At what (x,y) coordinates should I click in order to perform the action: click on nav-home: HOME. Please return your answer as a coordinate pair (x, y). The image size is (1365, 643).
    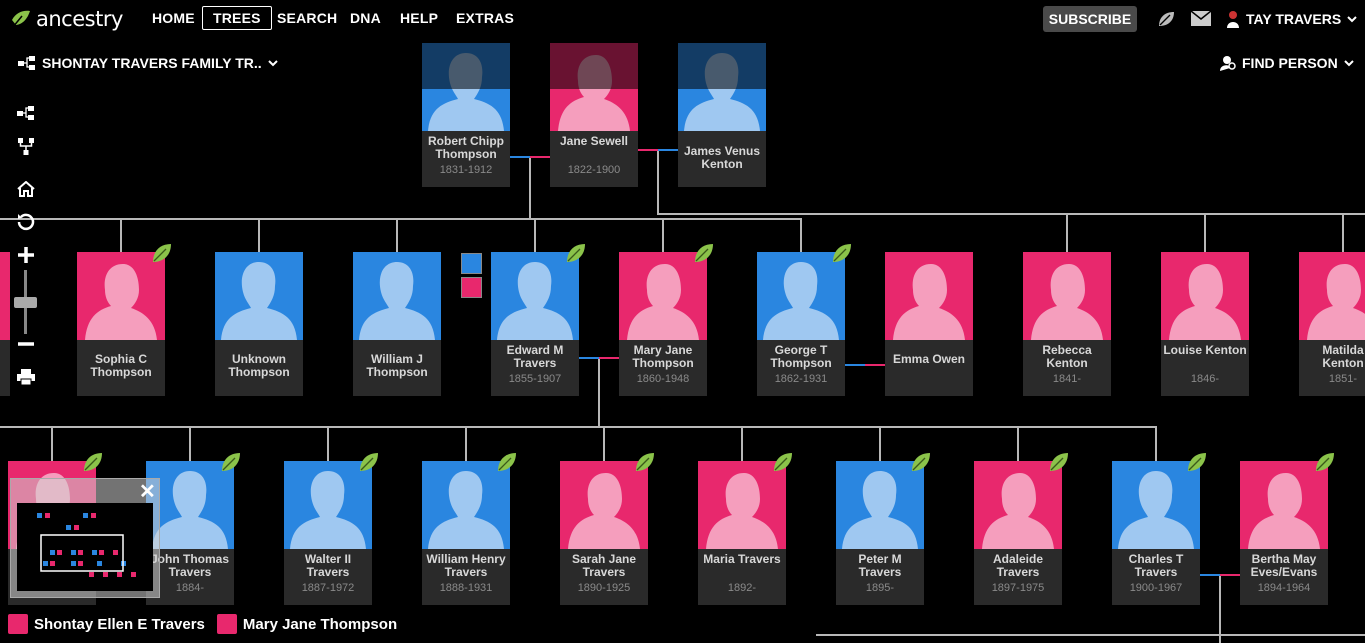
    Looking at the image, I should click on (173, 18).